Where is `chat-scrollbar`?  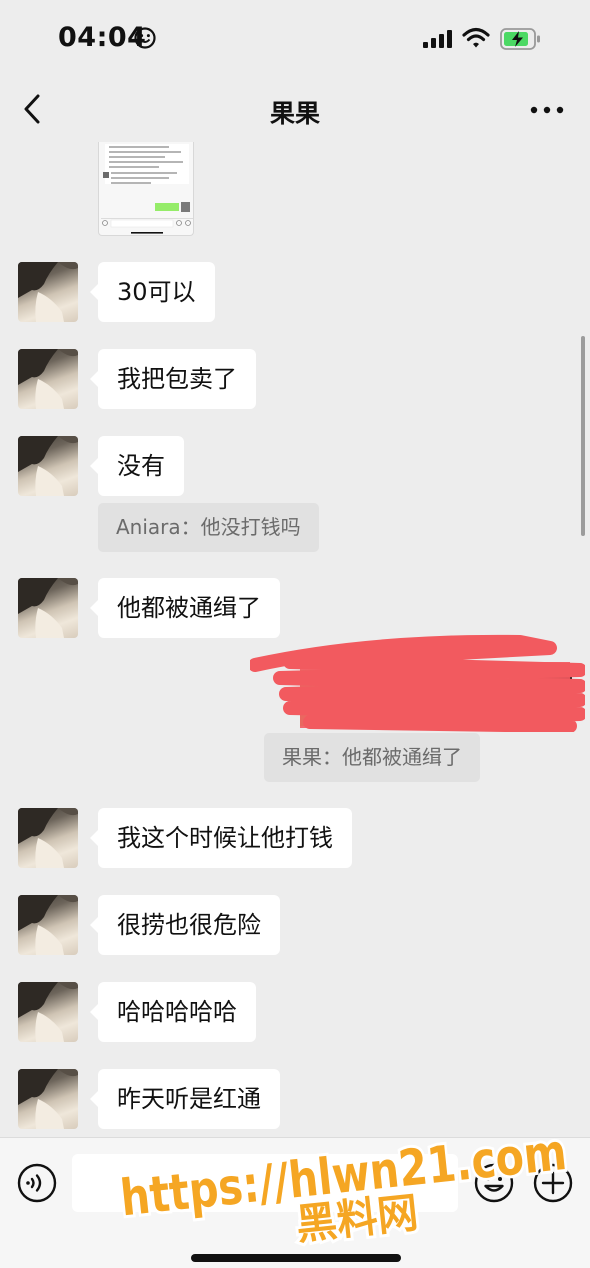 chat-scrollbar is located at coordinates (583, 436).